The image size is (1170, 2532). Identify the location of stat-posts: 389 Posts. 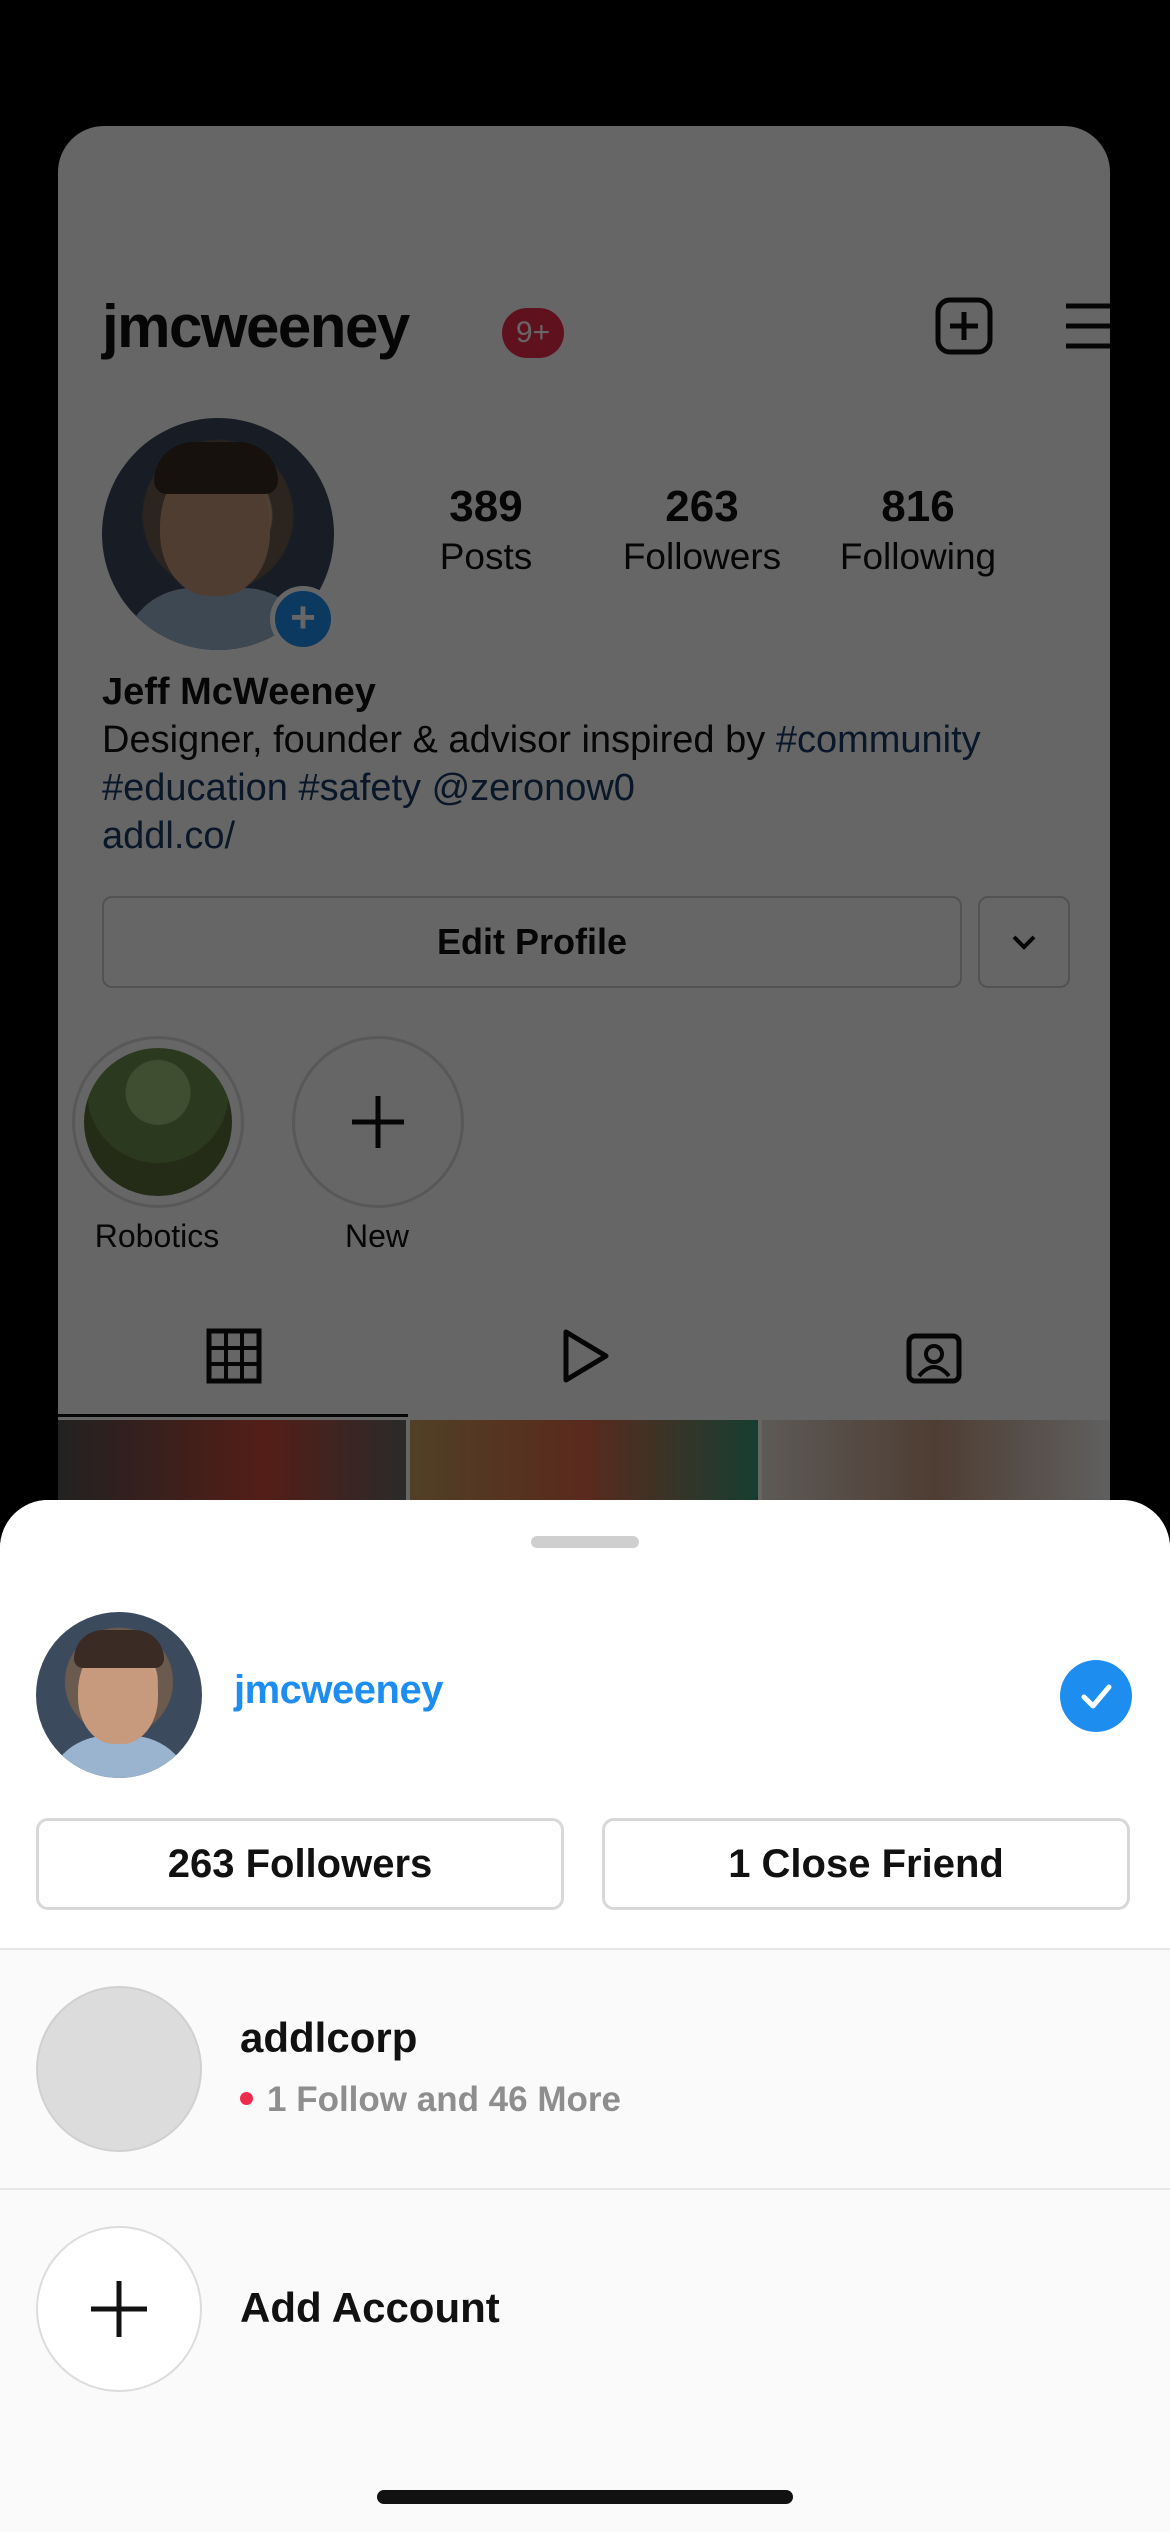
(486, 530).